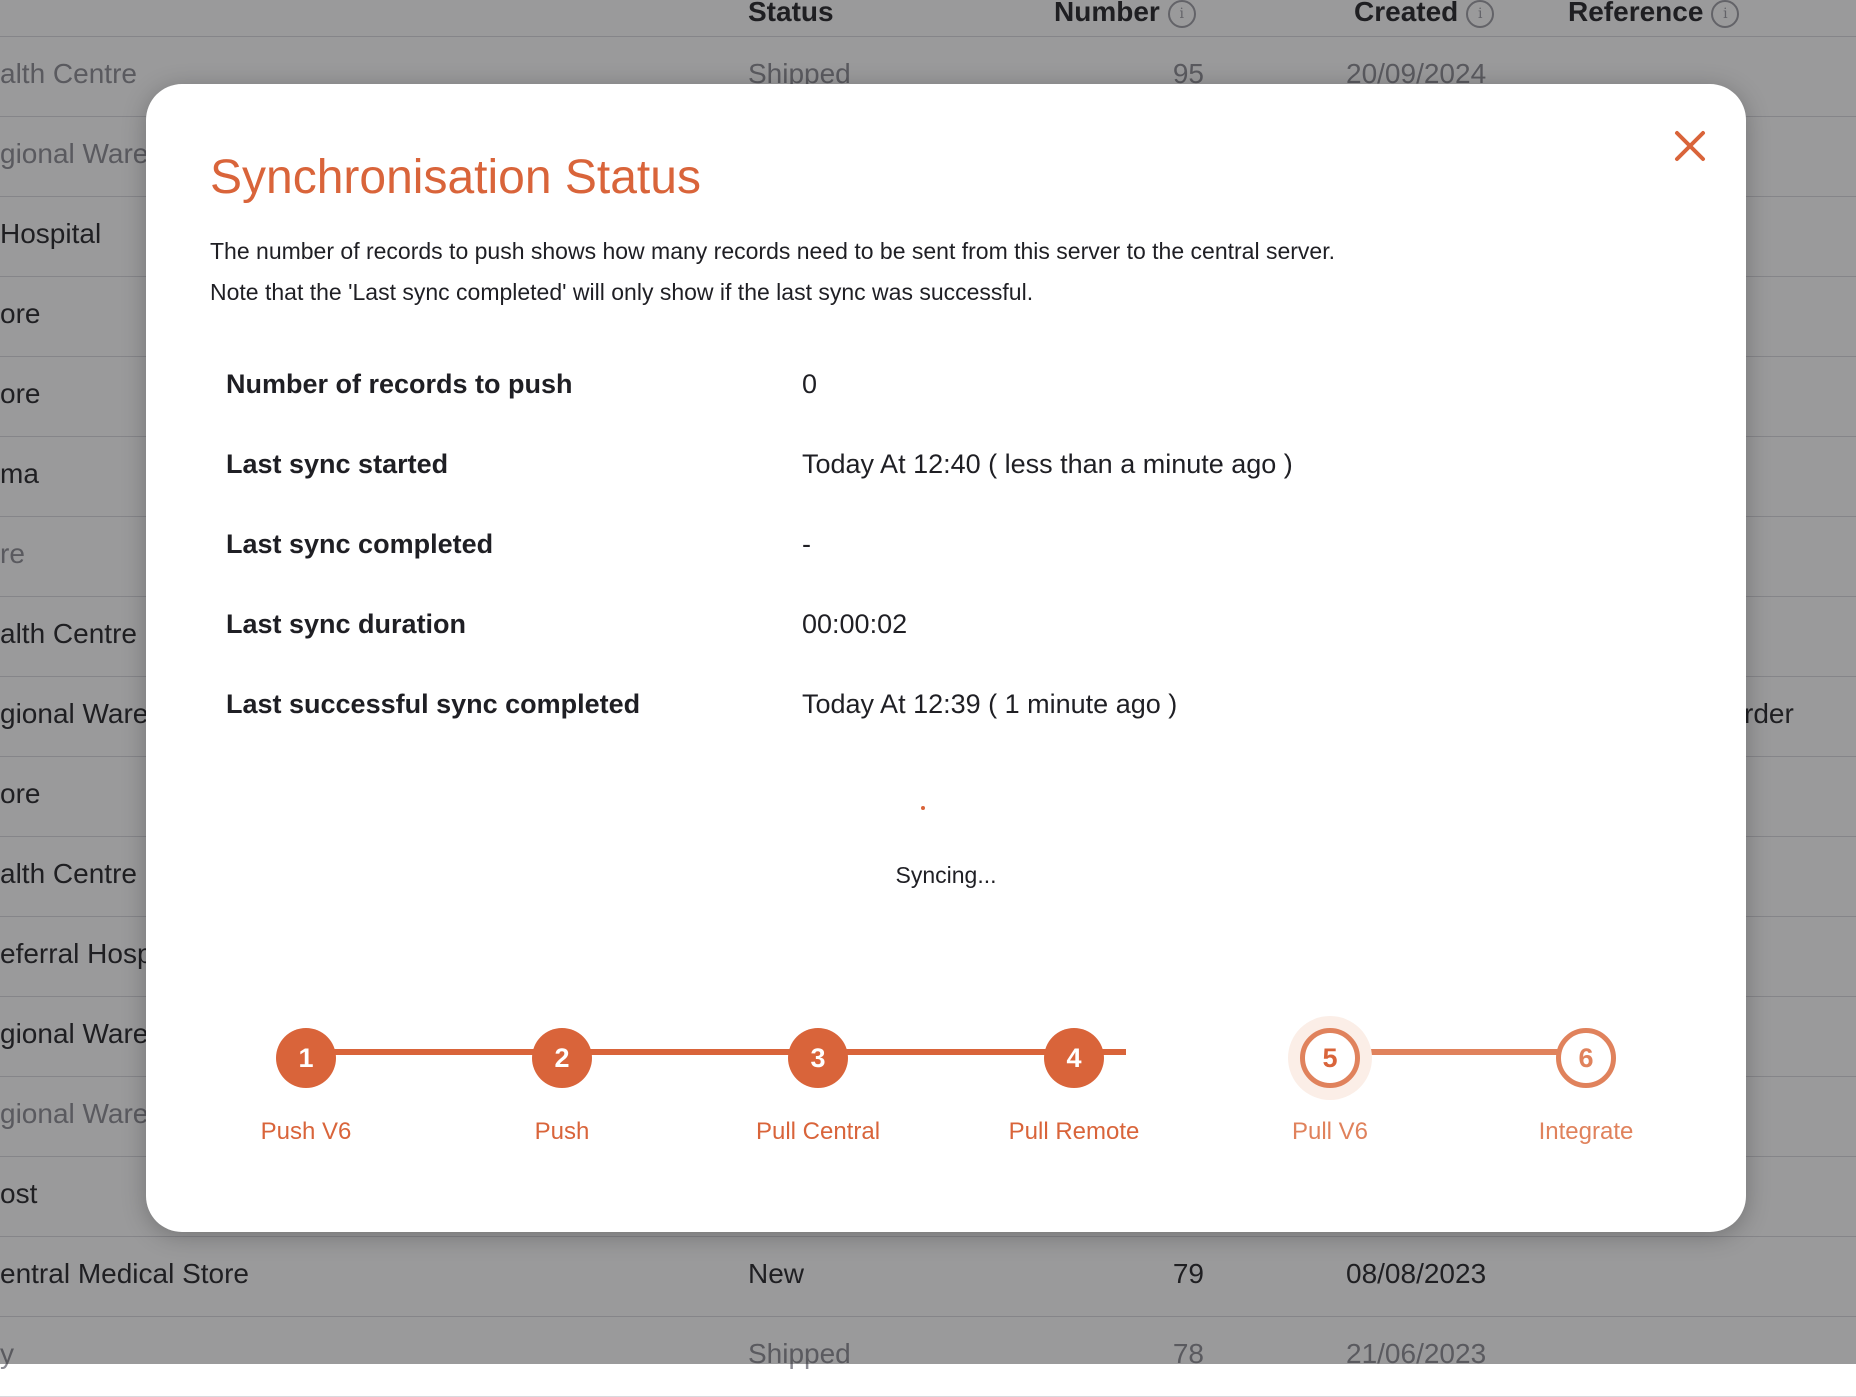 The width and height of the screenshot is (1856, 1397). What do you see at coordinates (562, 1058) in the screenshot?
I see `step-2-circle: 2` at bounding box center [562, 1058].